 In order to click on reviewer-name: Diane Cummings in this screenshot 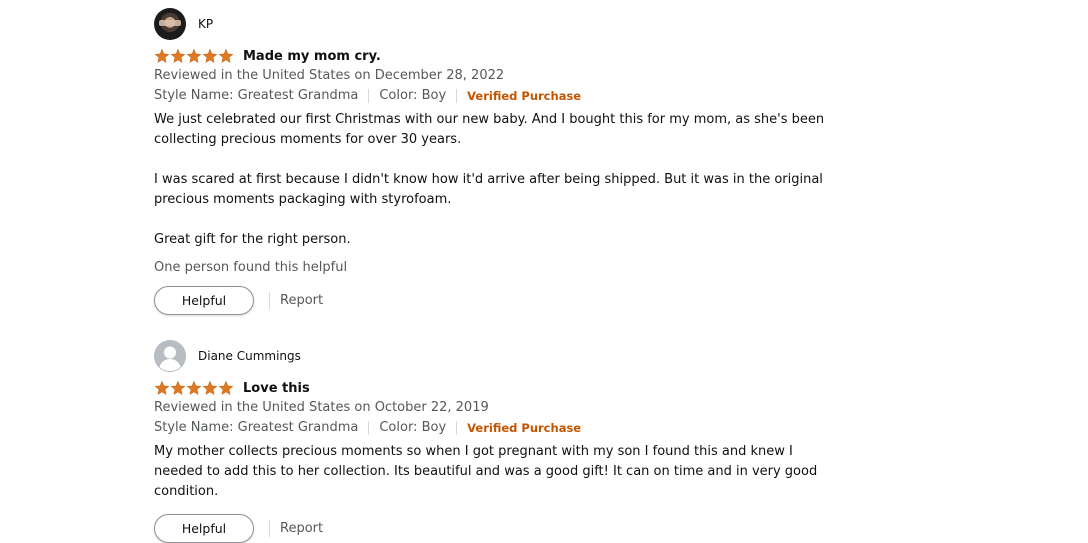, I will do `click(249, 356)`.